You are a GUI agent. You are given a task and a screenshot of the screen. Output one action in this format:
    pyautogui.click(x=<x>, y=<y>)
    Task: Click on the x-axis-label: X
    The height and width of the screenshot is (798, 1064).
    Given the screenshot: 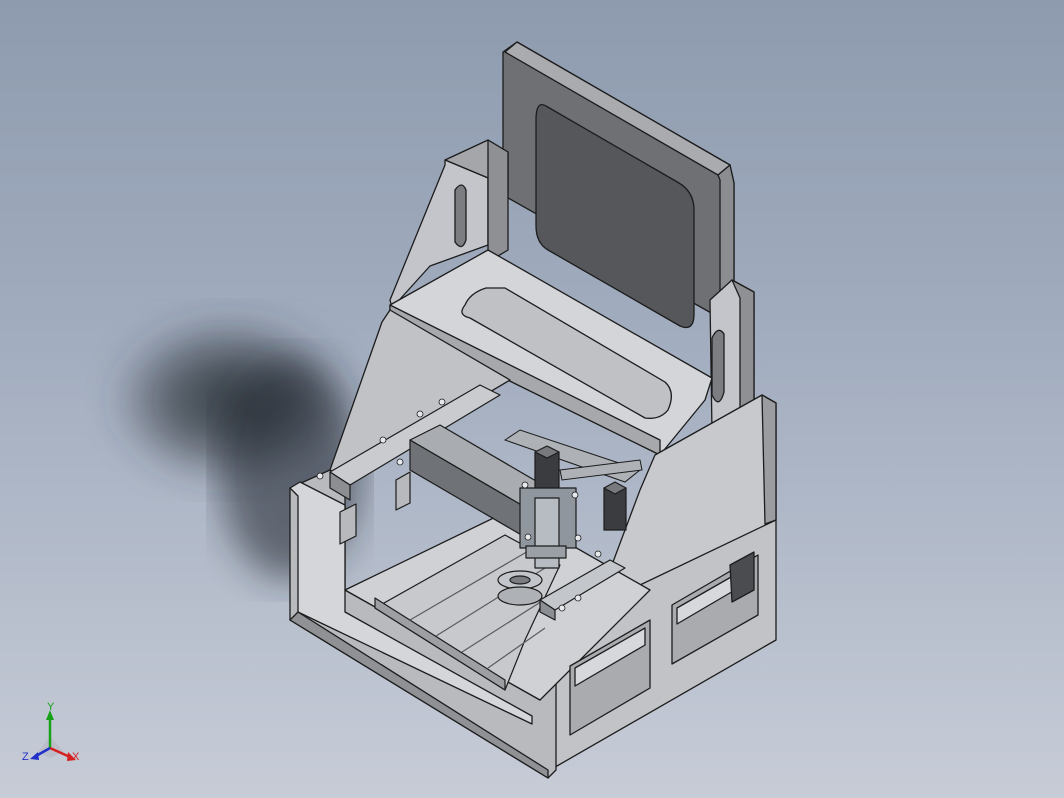 What is the action you would take?
    pyautogui.click(x=76, y=757)
    